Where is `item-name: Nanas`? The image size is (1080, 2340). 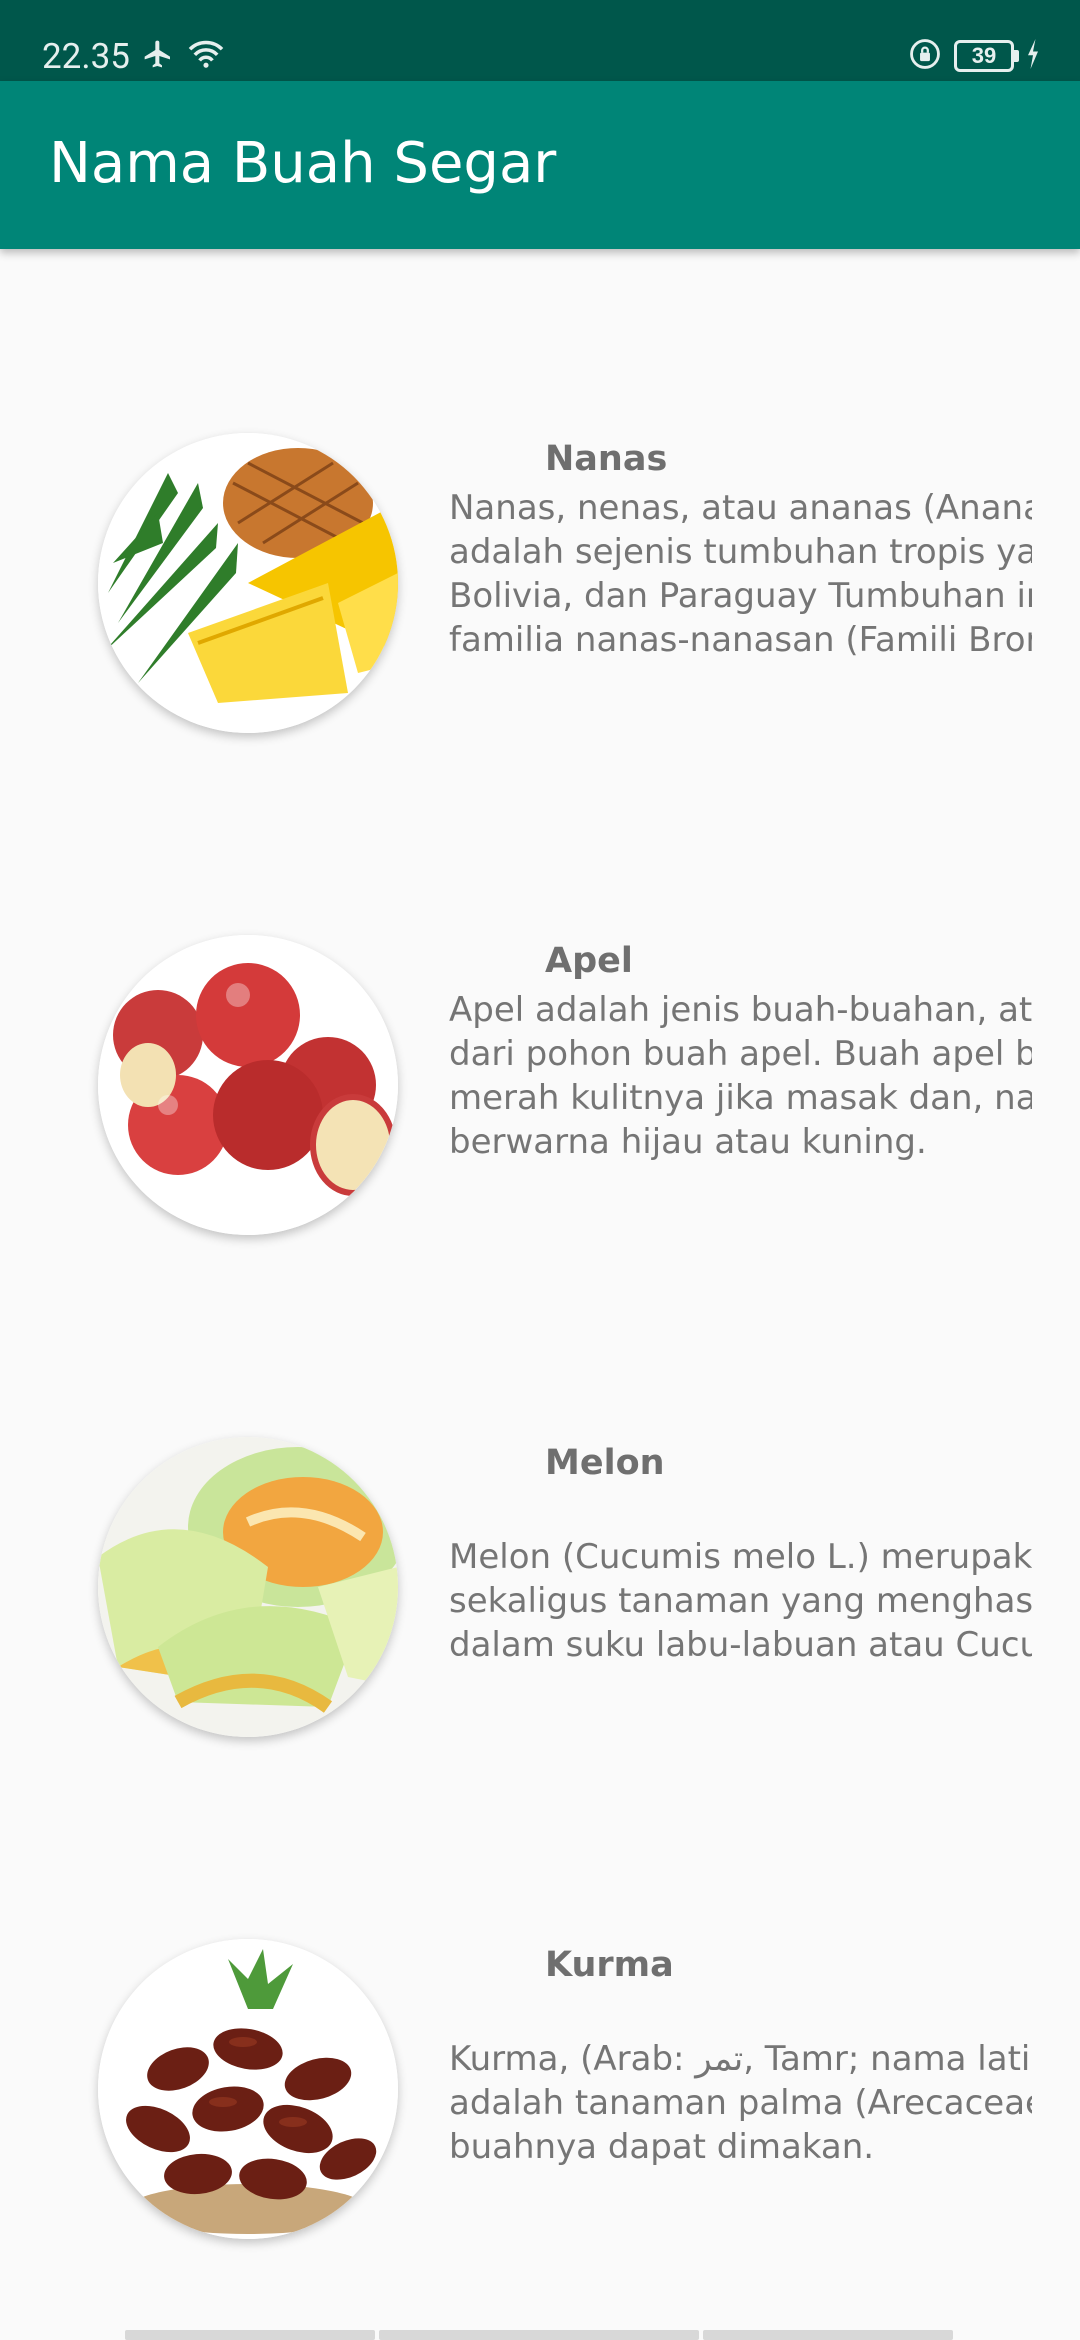 item-name: Nanas is located at coordinates (606, 459).